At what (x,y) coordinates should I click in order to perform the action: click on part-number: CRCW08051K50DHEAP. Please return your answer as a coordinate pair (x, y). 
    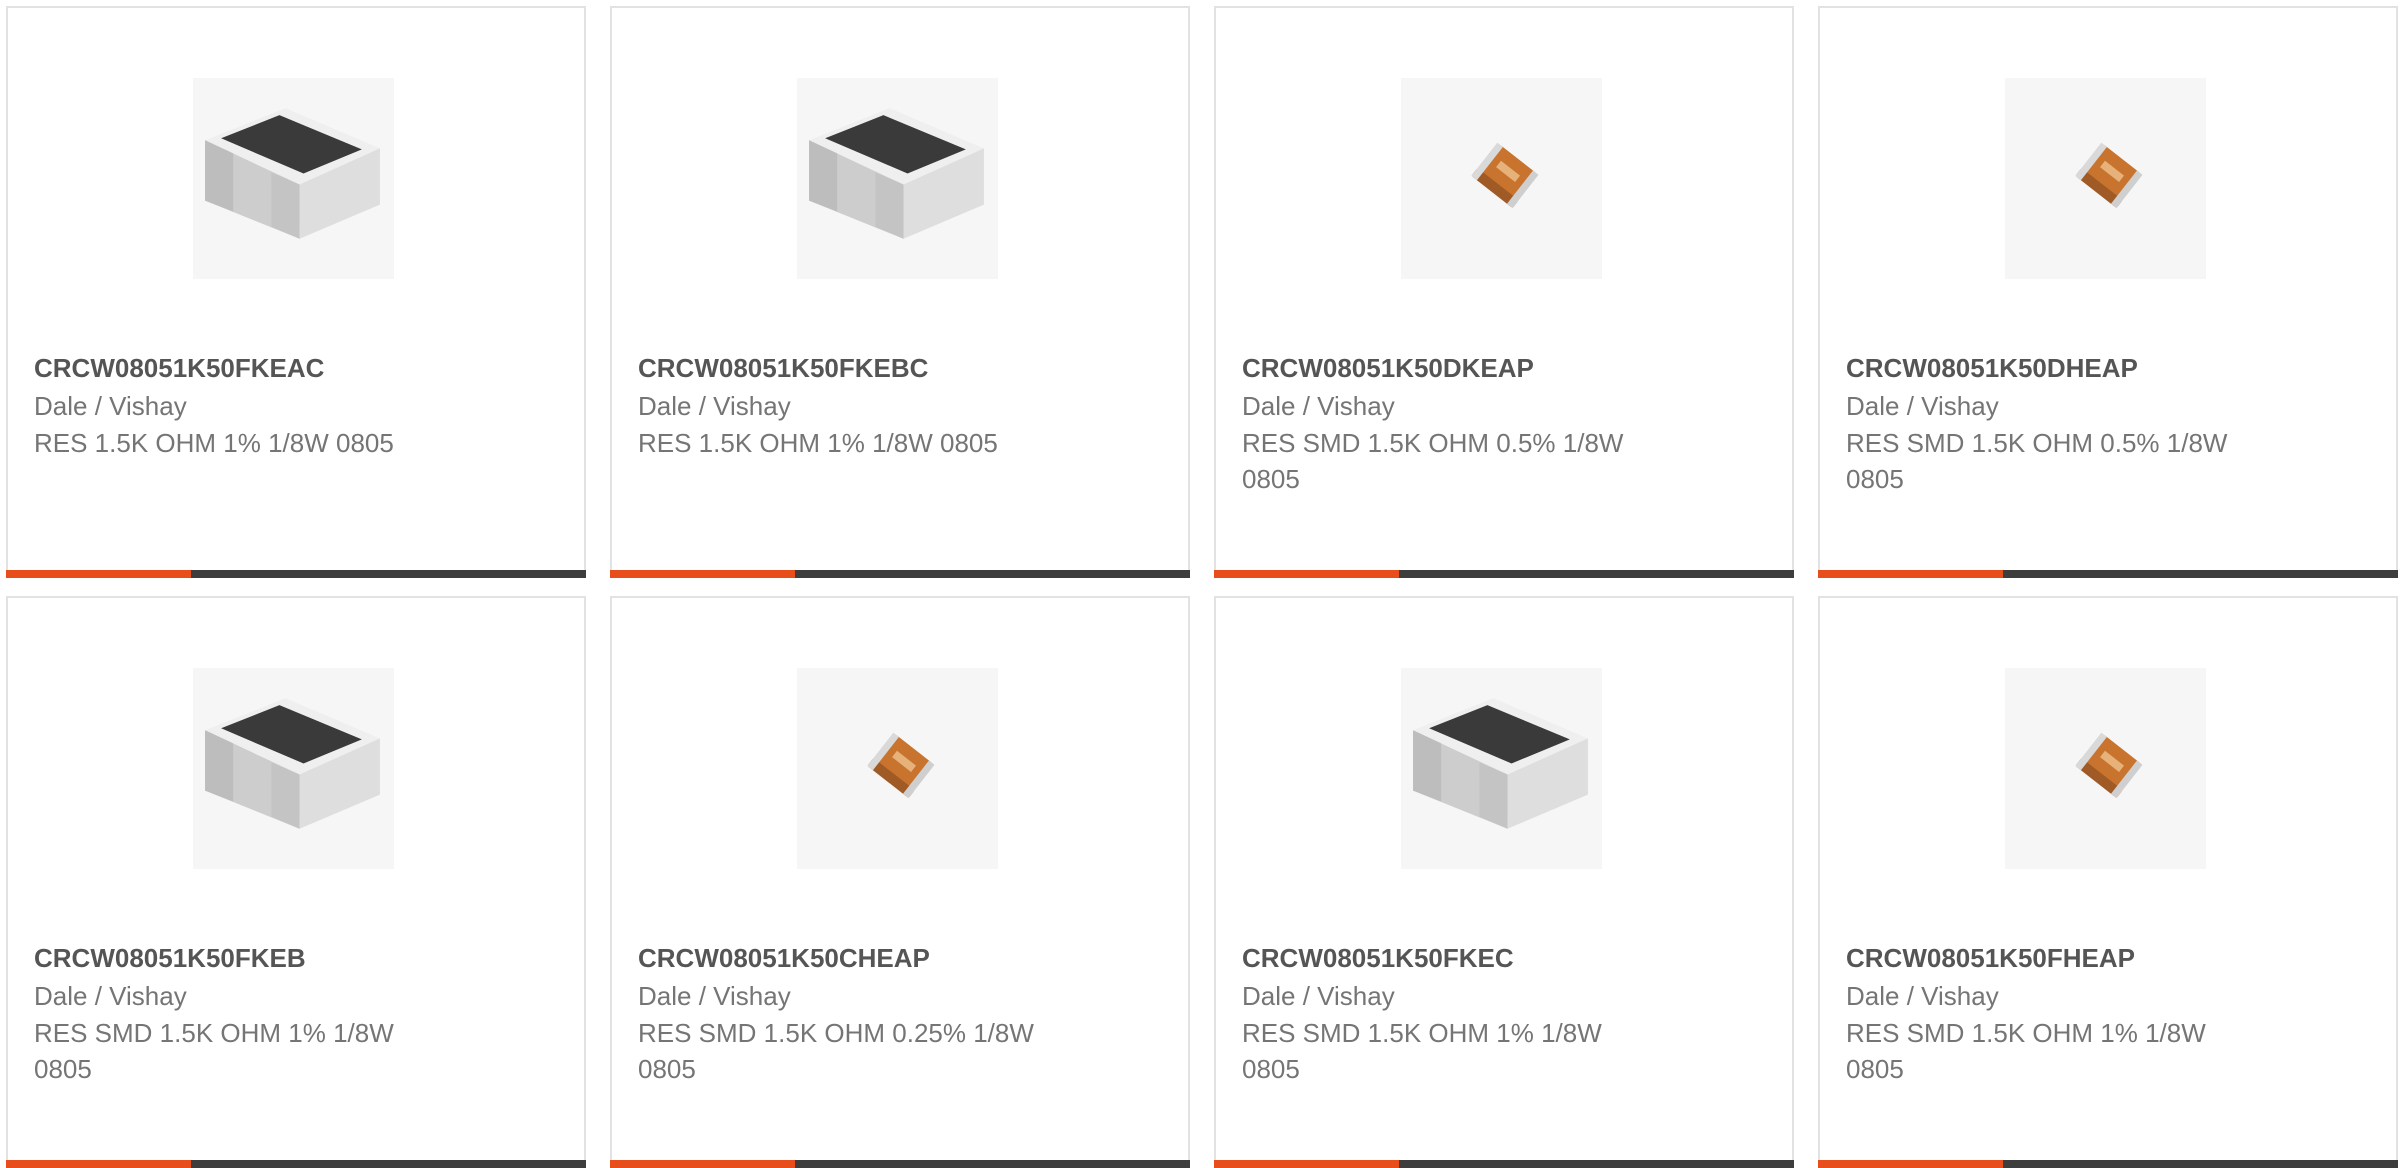
    Looking at the image, I should click on (2106, 368).